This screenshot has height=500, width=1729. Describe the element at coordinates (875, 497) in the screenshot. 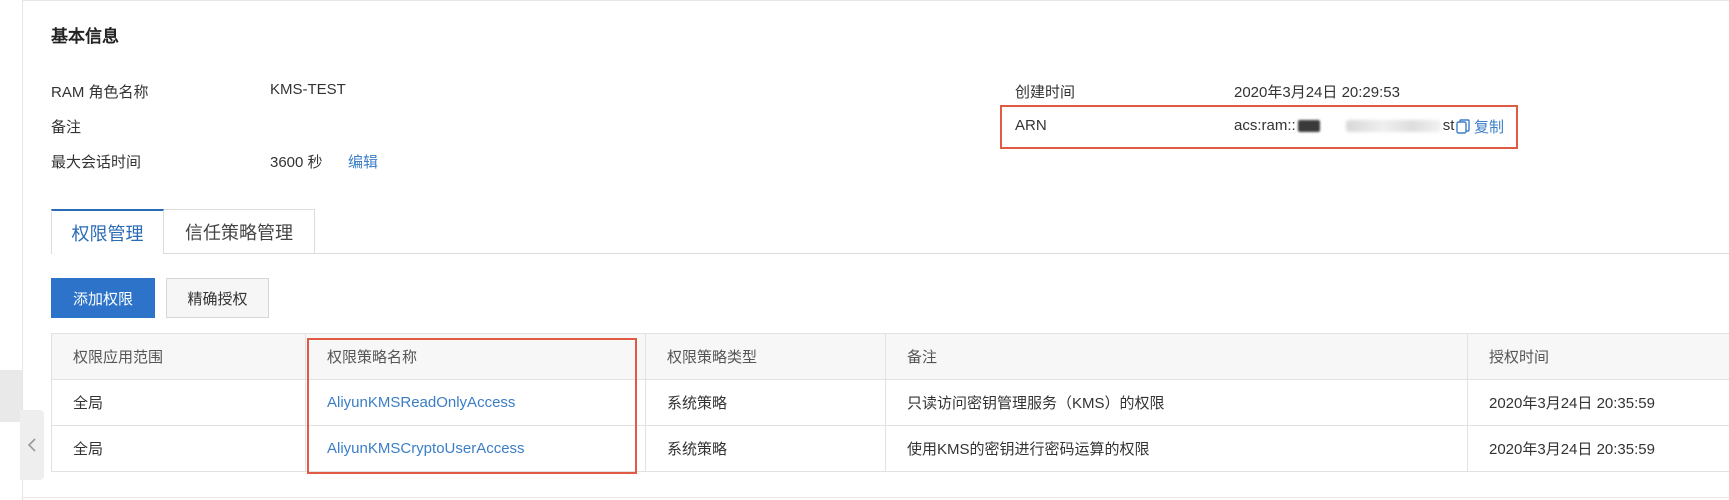

I see `frame-bottom-border` at that location.